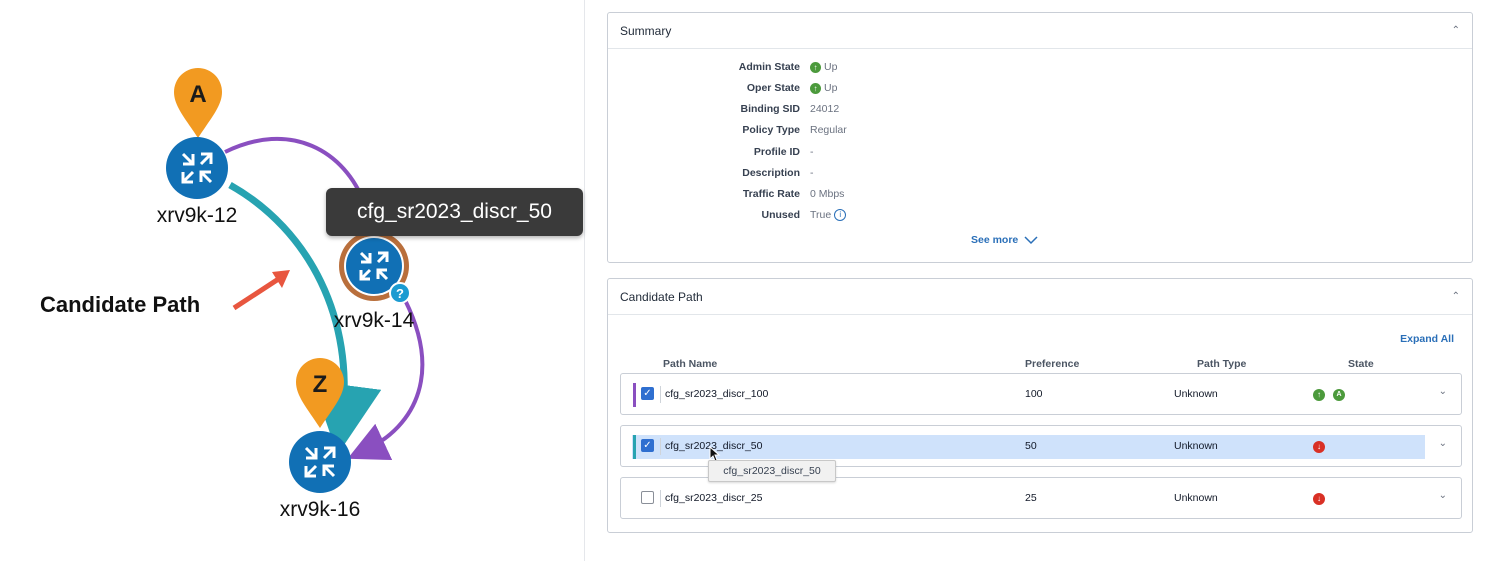 The image size is (1493, 561). What do you see at coordinates (793, 194) in the screenshot?
I see `field-traffic-rate: Traffic Rate 0 Mbps` at bounding box center [793, 194].